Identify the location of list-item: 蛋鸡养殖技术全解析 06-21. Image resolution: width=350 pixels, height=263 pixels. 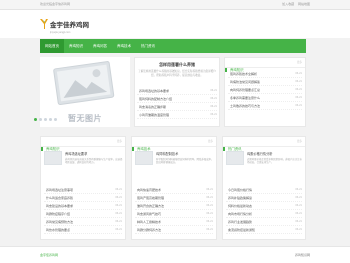
(265, 74).